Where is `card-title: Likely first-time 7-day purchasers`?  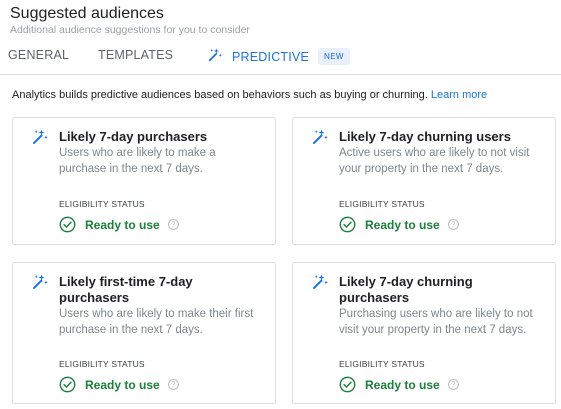 card-title: Likely first-time 7-day purchasers is located at coordinates (126, 289).